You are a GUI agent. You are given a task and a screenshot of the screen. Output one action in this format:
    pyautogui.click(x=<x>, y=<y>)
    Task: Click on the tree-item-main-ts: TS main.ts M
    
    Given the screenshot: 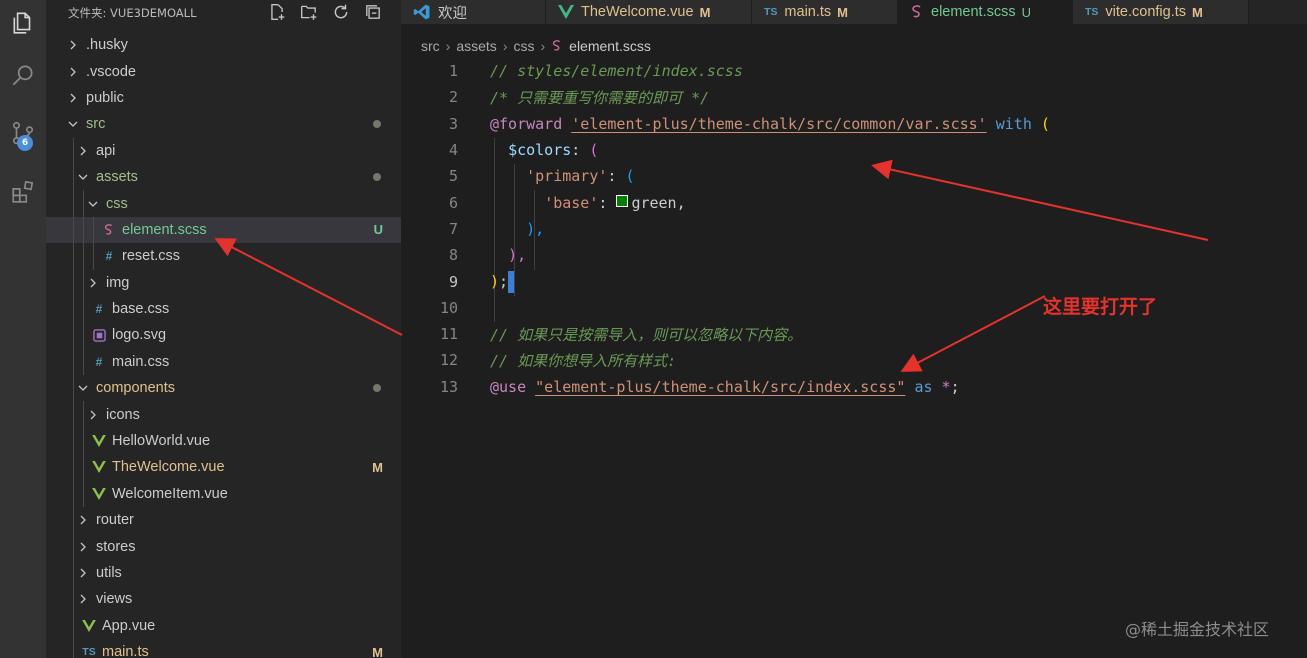 What is the action you would take?
    pyautogui.click(x=223, y=648)
    